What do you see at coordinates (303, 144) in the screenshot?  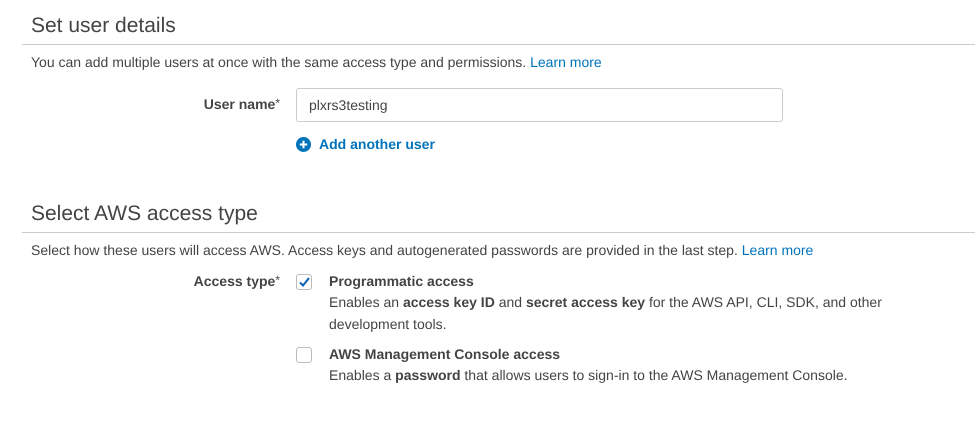 I see `plus-circle-icon` at bounding box center [303, 144].